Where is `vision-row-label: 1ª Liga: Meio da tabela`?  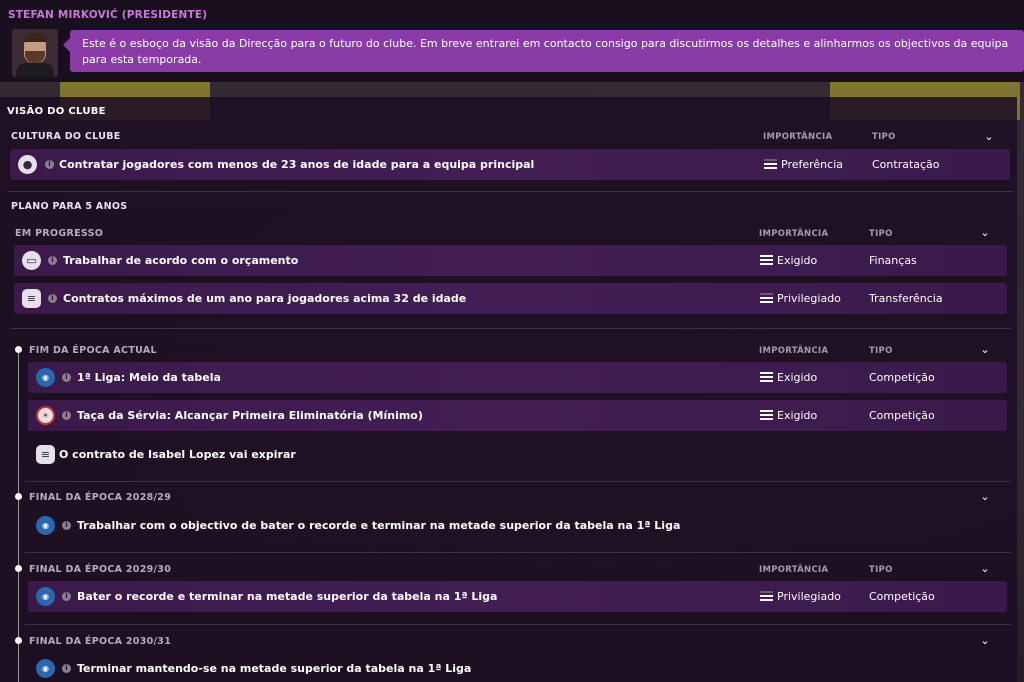
vision-row-label: 1ª Liga: Meio da tabela is located at coordinates (149, 377).